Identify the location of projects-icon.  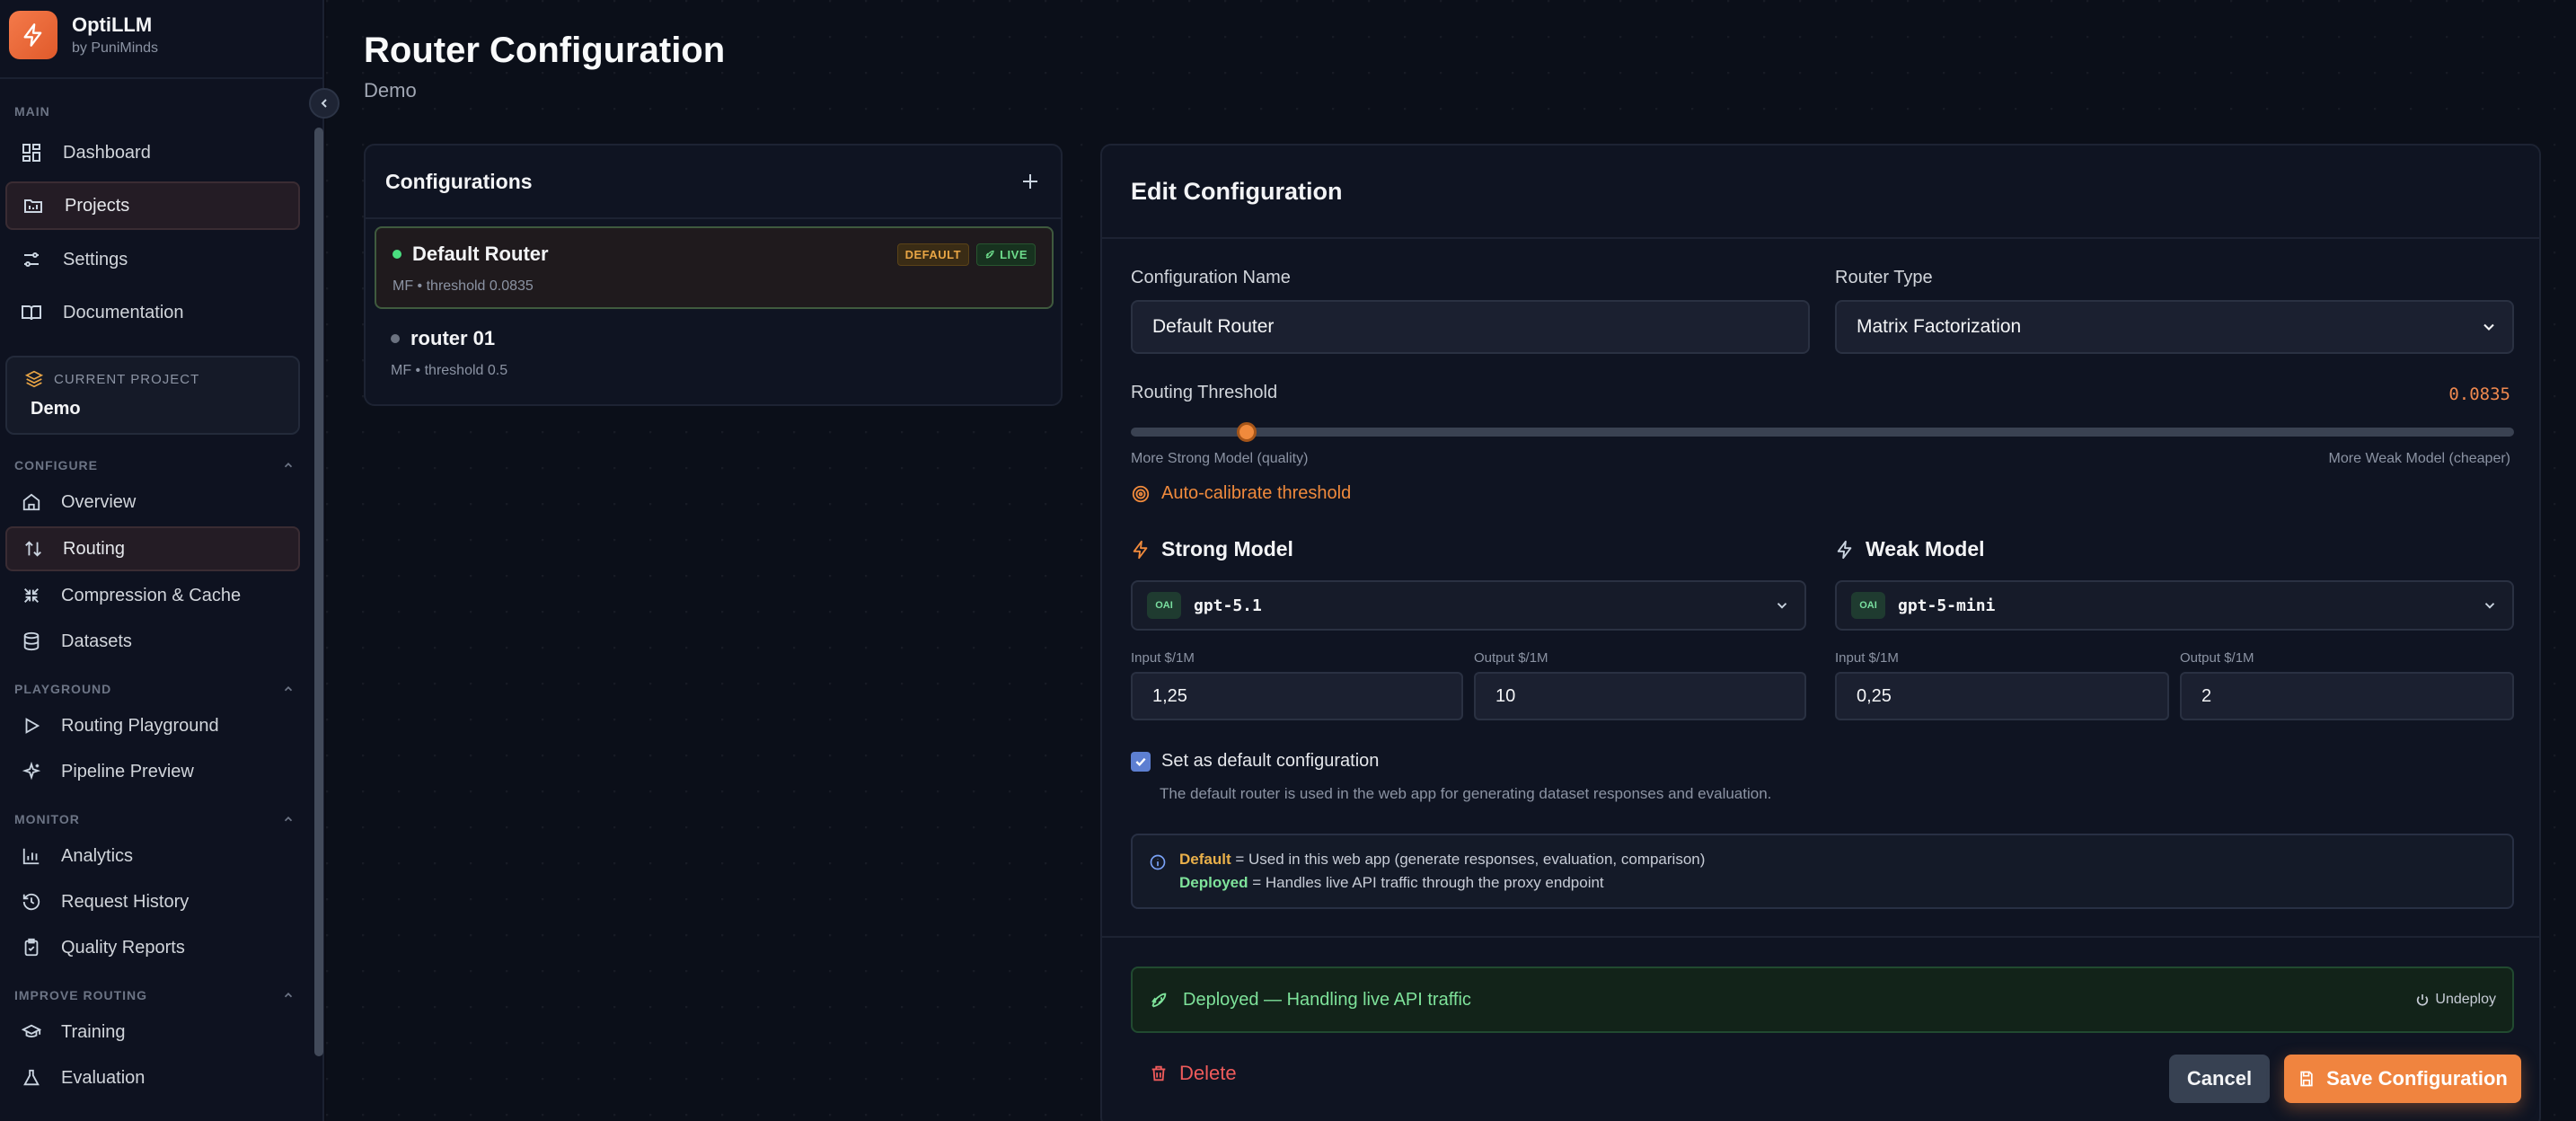
(33, 205).